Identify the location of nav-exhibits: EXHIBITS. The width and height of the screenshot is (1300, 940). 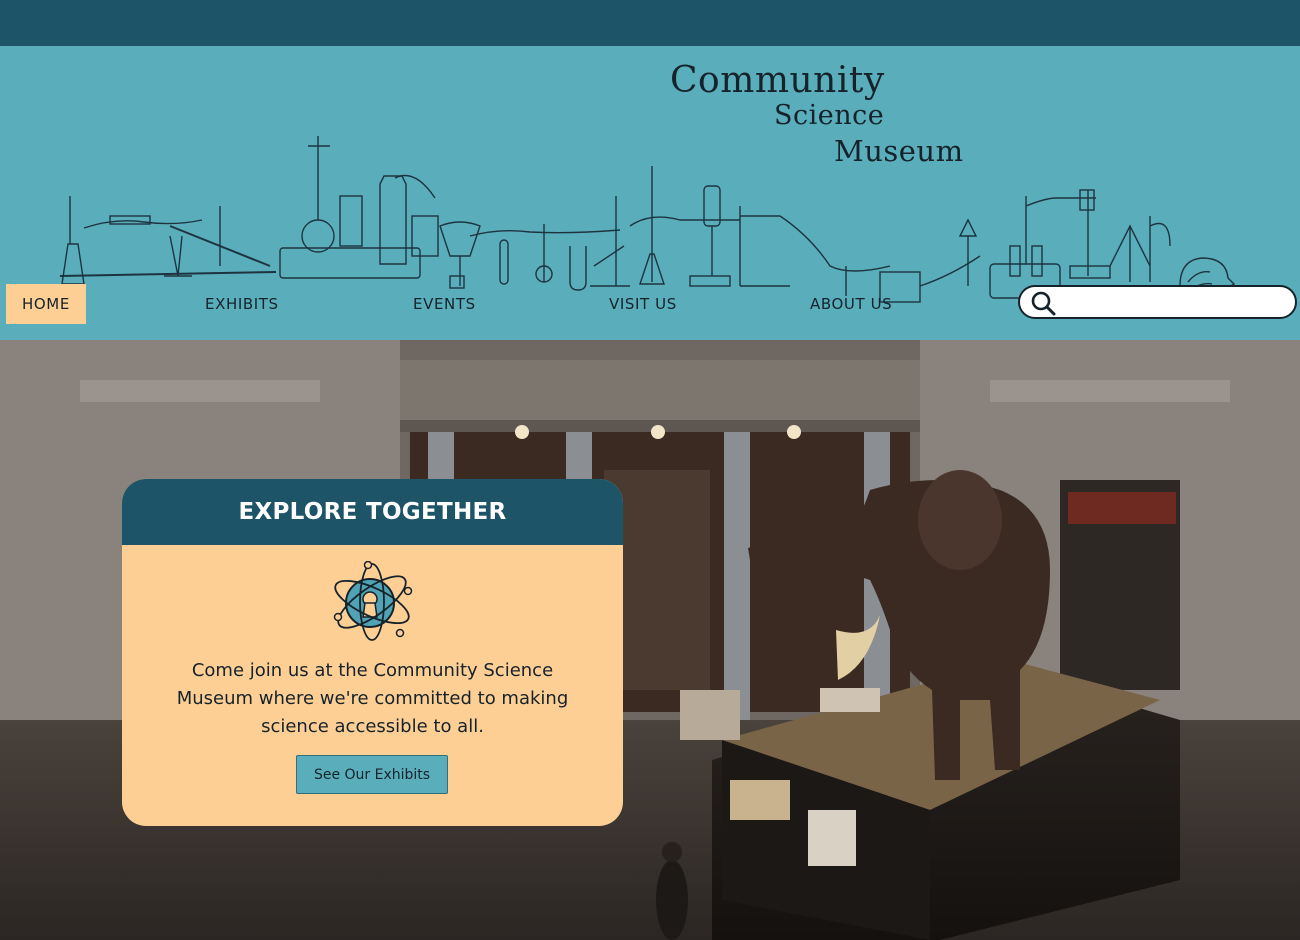
(242, 304).